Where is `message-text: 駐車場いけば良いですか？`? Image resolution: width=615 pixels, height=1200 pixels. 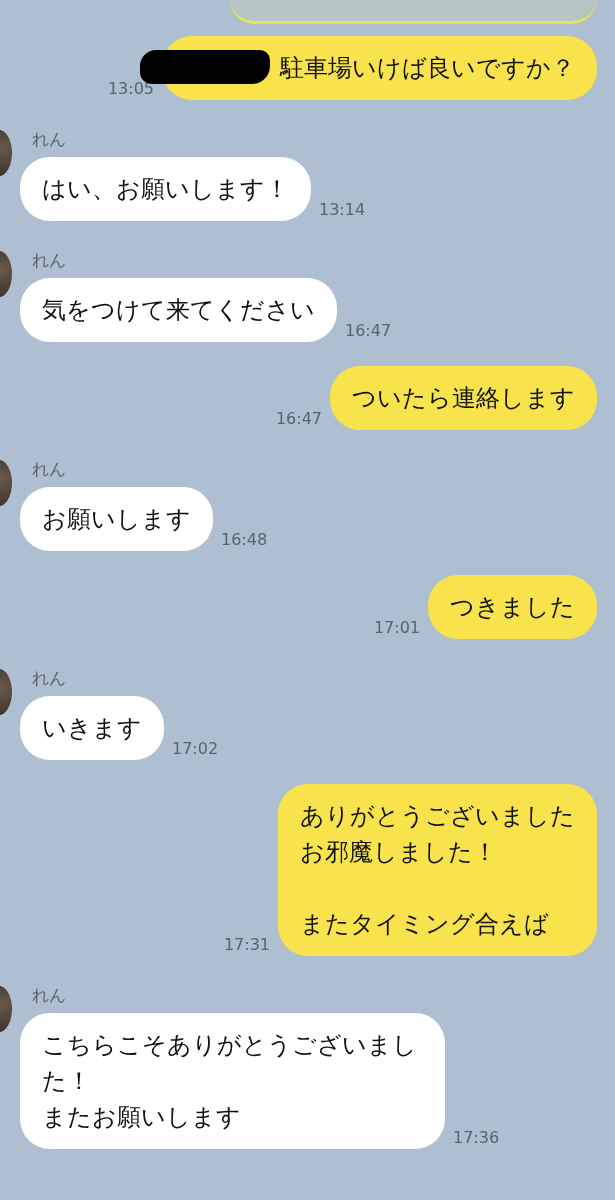
message-text: 駐車場いけば良いですか？ is located at coordinates (427, 68).